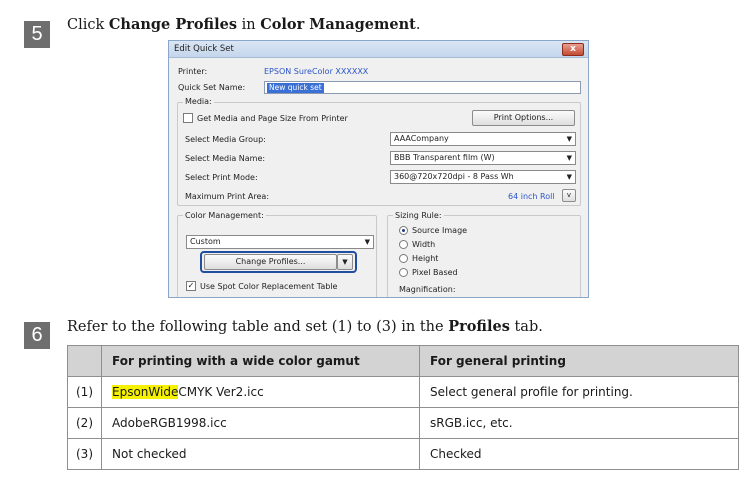 This screenshot has width=756, height=477. What do you see at coordinates (227, 196) in the screenshot?
I see `max-print-area-label: Maximum Print Area:` at bounding box center [227, 196].